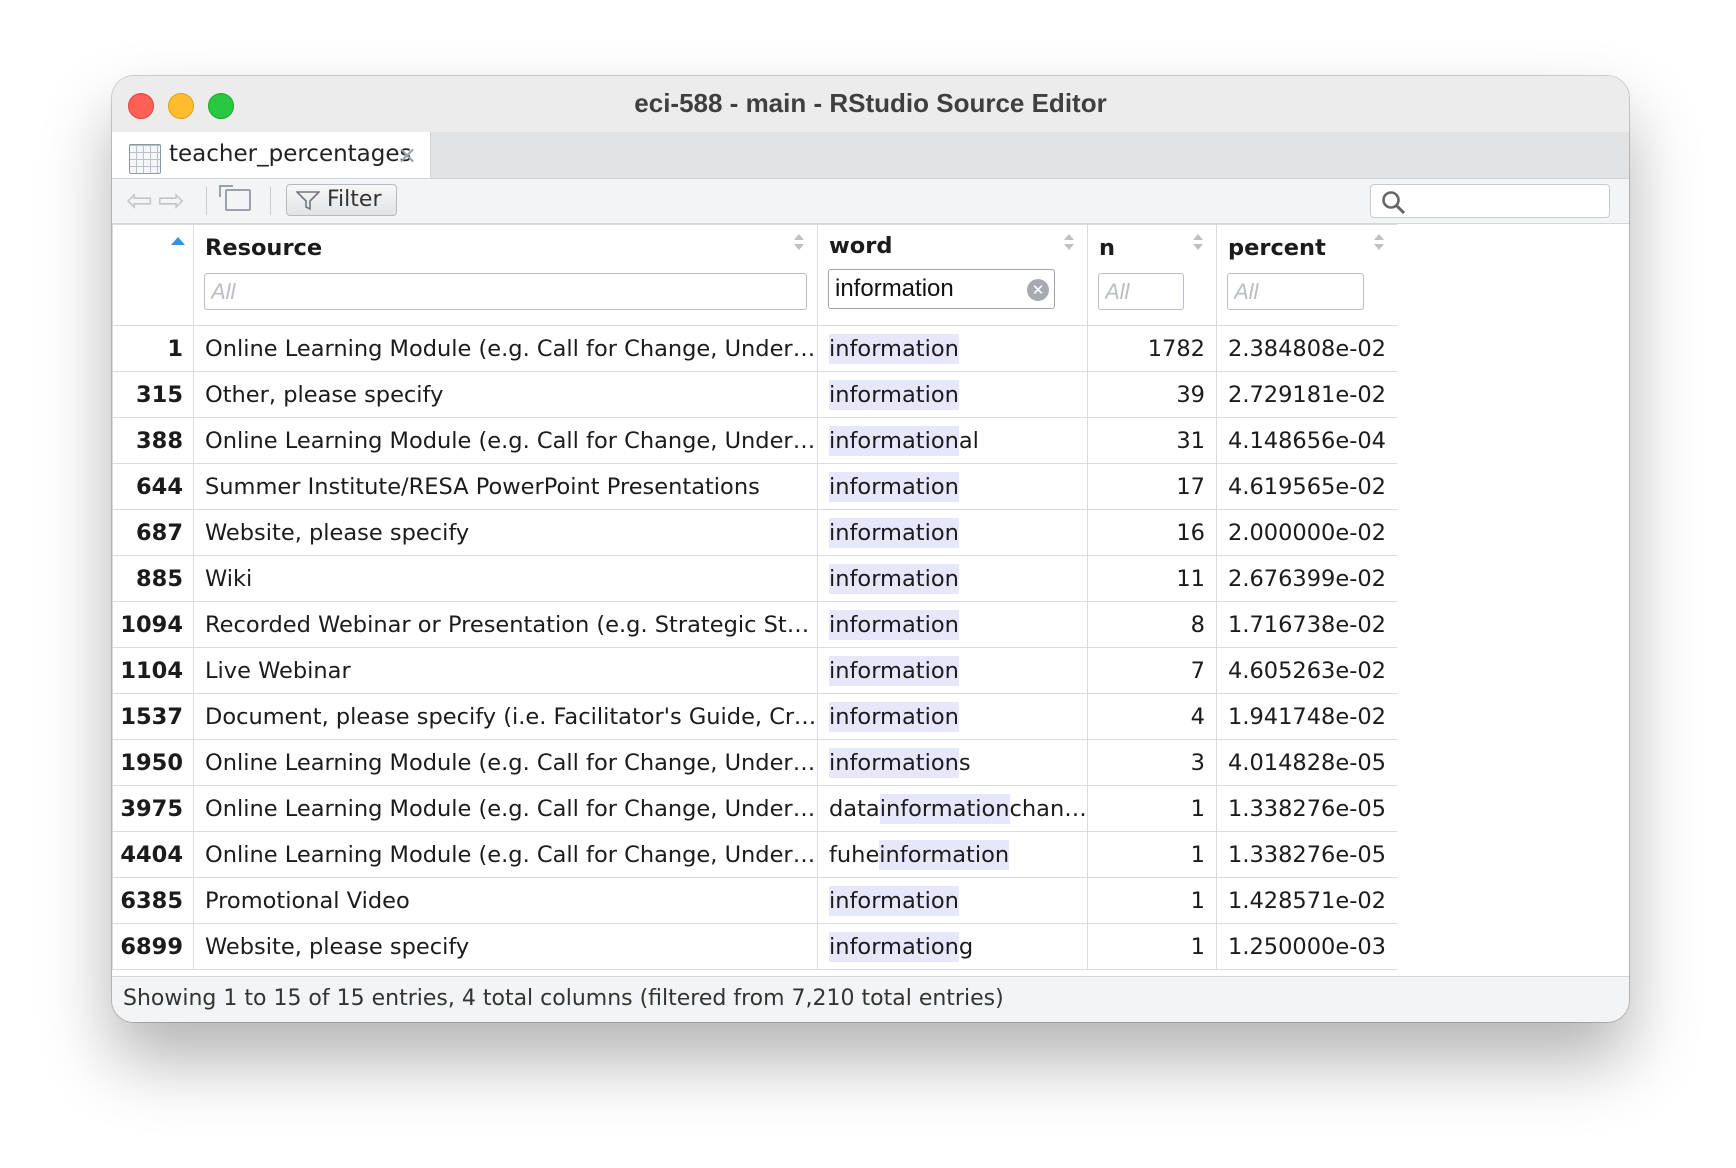 Image resolution: width=1736 pixels, height=1168 pixels. What do you see at coordinates (952, 808) in the screenshot?
I see `word-cell: datainformationchange` at bounding box center [952, 808].